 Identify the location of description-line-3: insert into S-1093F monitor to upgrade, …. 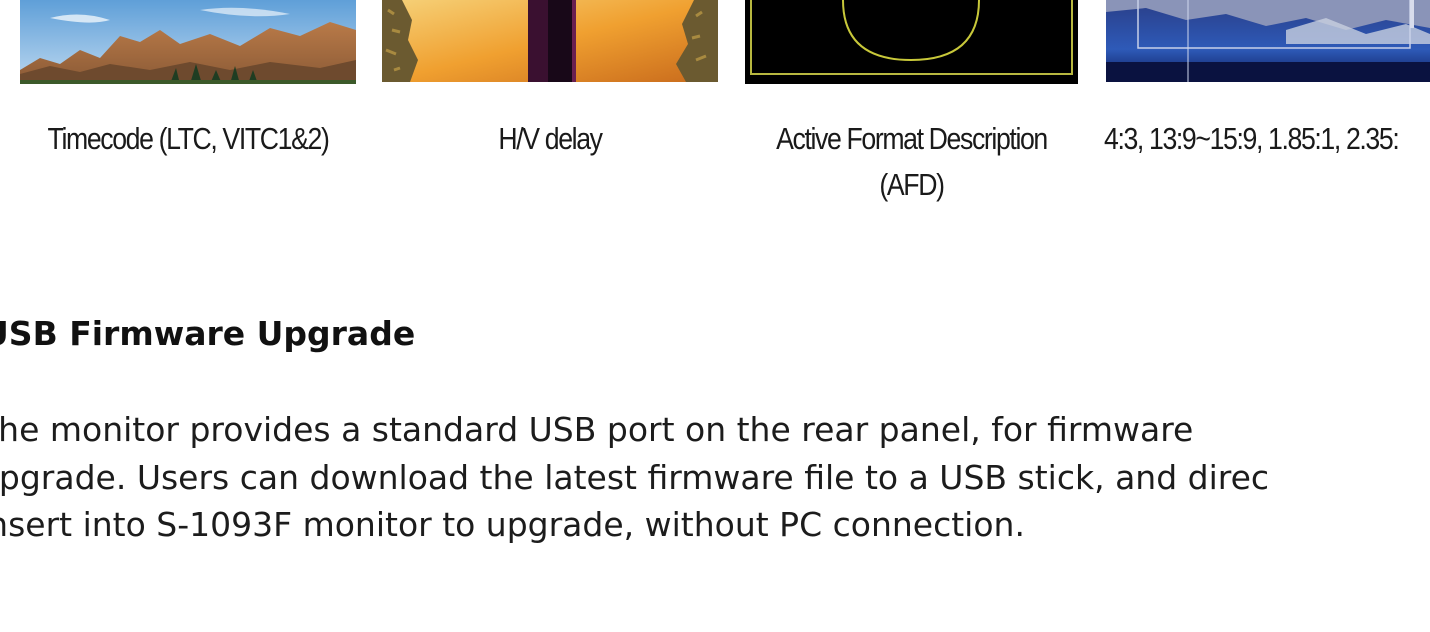
(512, 524).